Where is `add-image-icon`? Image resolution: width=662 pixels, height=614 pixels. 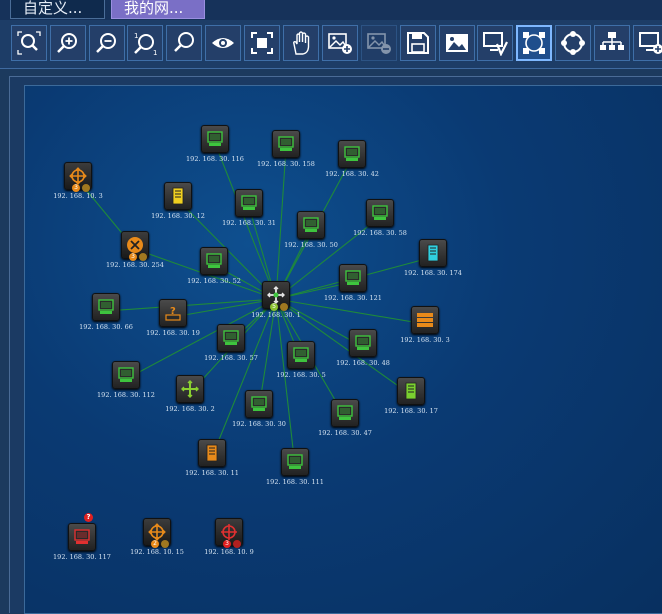
add-image-icon is located at coordinates (340, 43).